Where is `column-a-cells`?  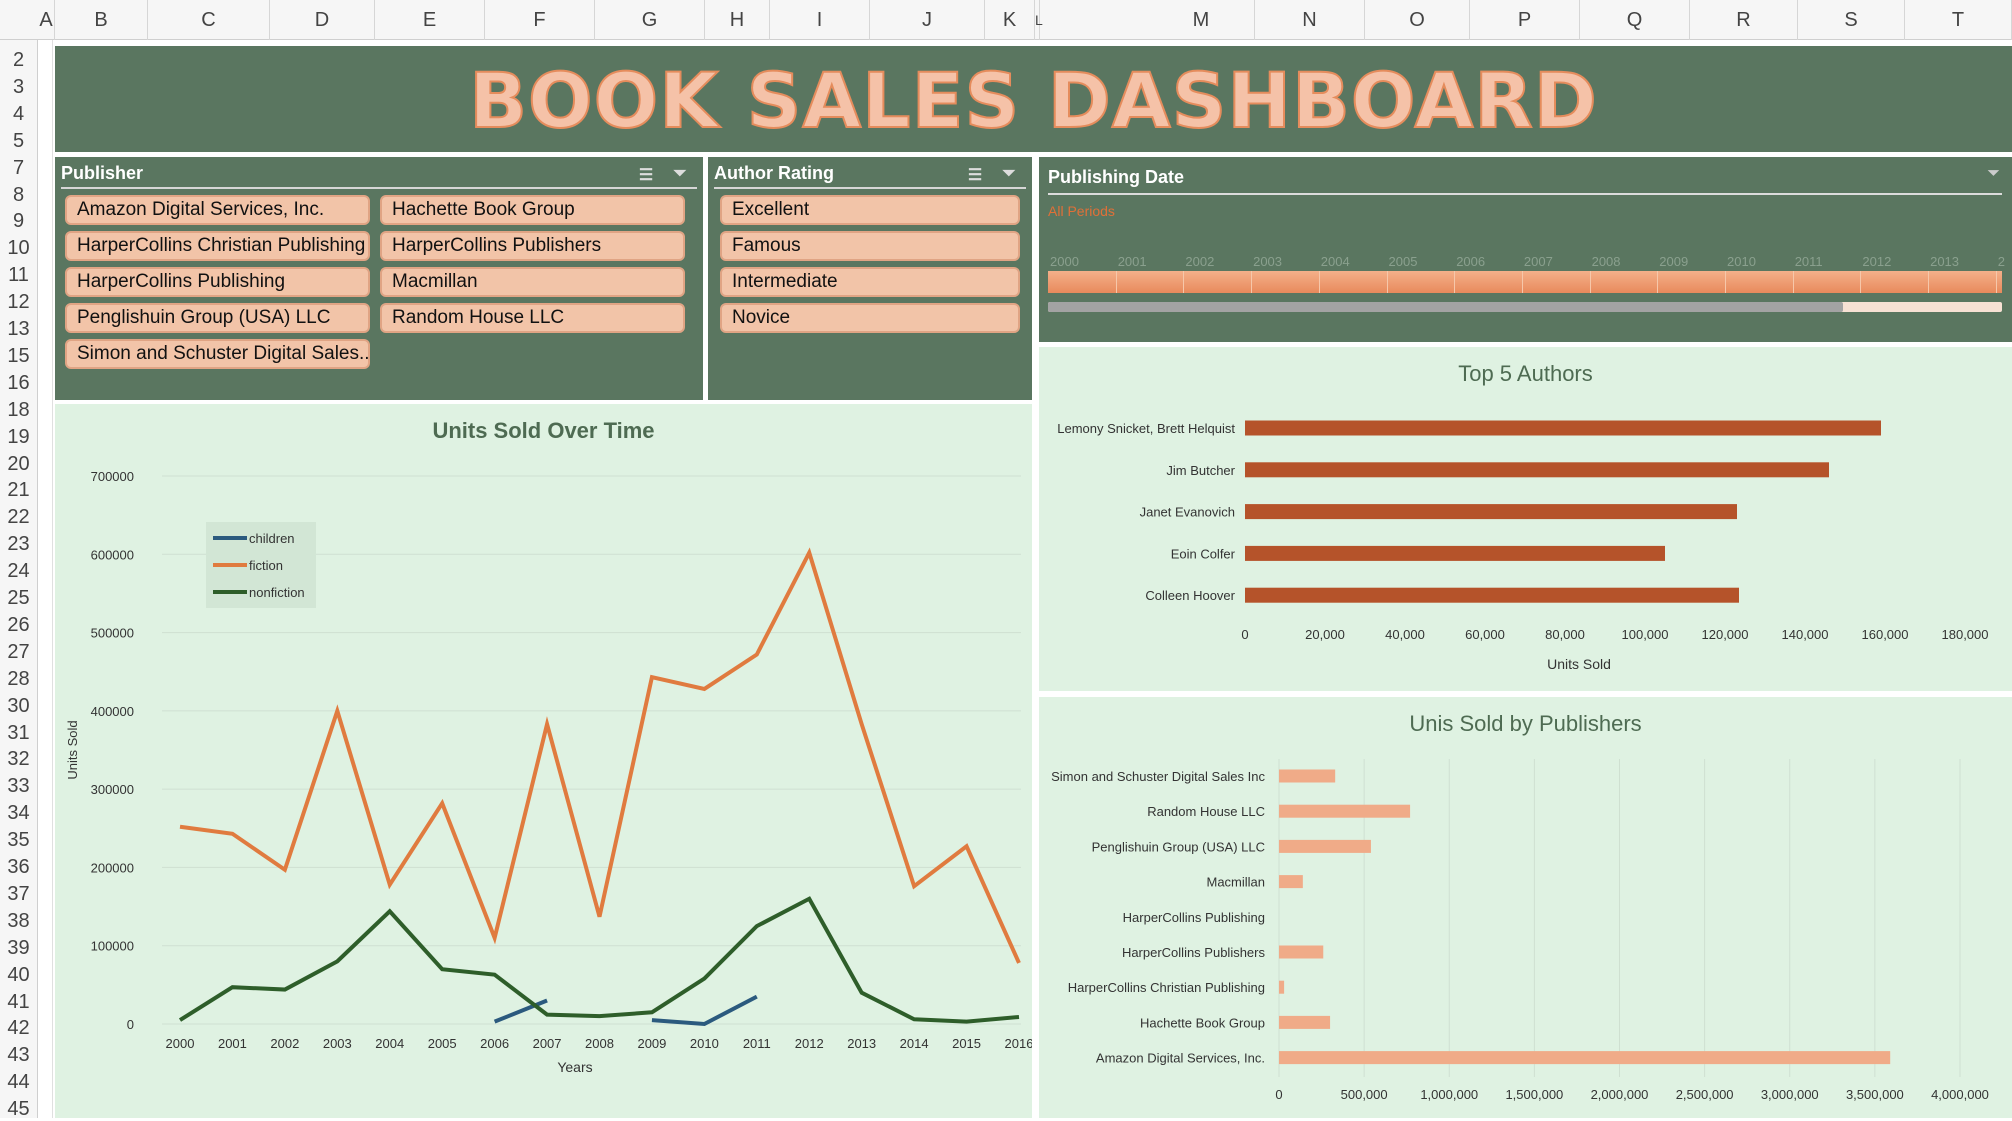
column-a-cells is located at coordinates (45, 579).